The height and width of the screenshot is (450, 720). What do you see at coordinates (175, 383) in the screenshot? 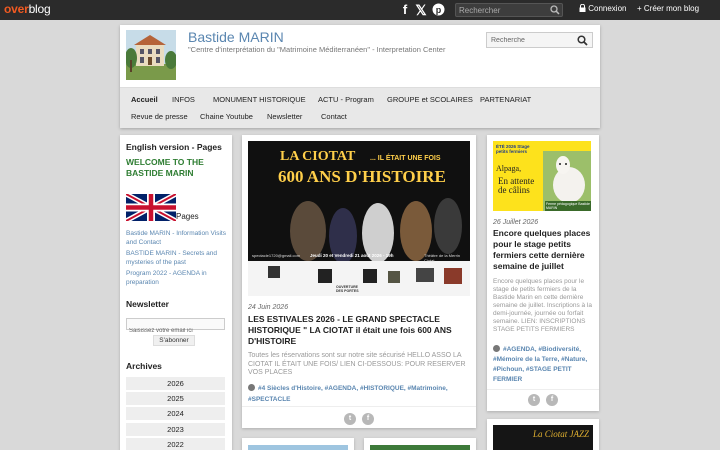
I see `archive-year: 2026` at bounding box center [175, 383].